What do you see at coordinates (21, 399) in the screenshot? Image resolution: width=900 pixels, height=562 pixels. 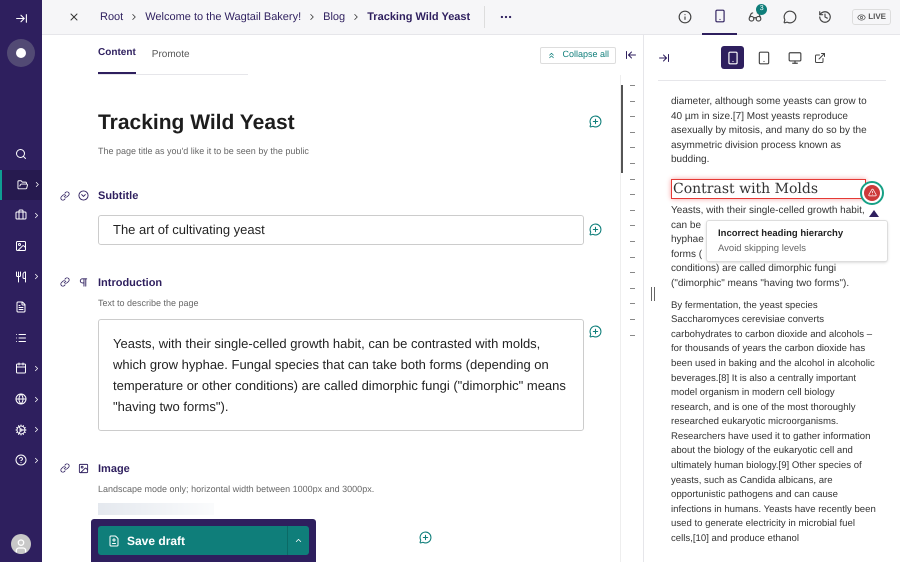 I see `globe-icon` at bounding box center [21, 399].